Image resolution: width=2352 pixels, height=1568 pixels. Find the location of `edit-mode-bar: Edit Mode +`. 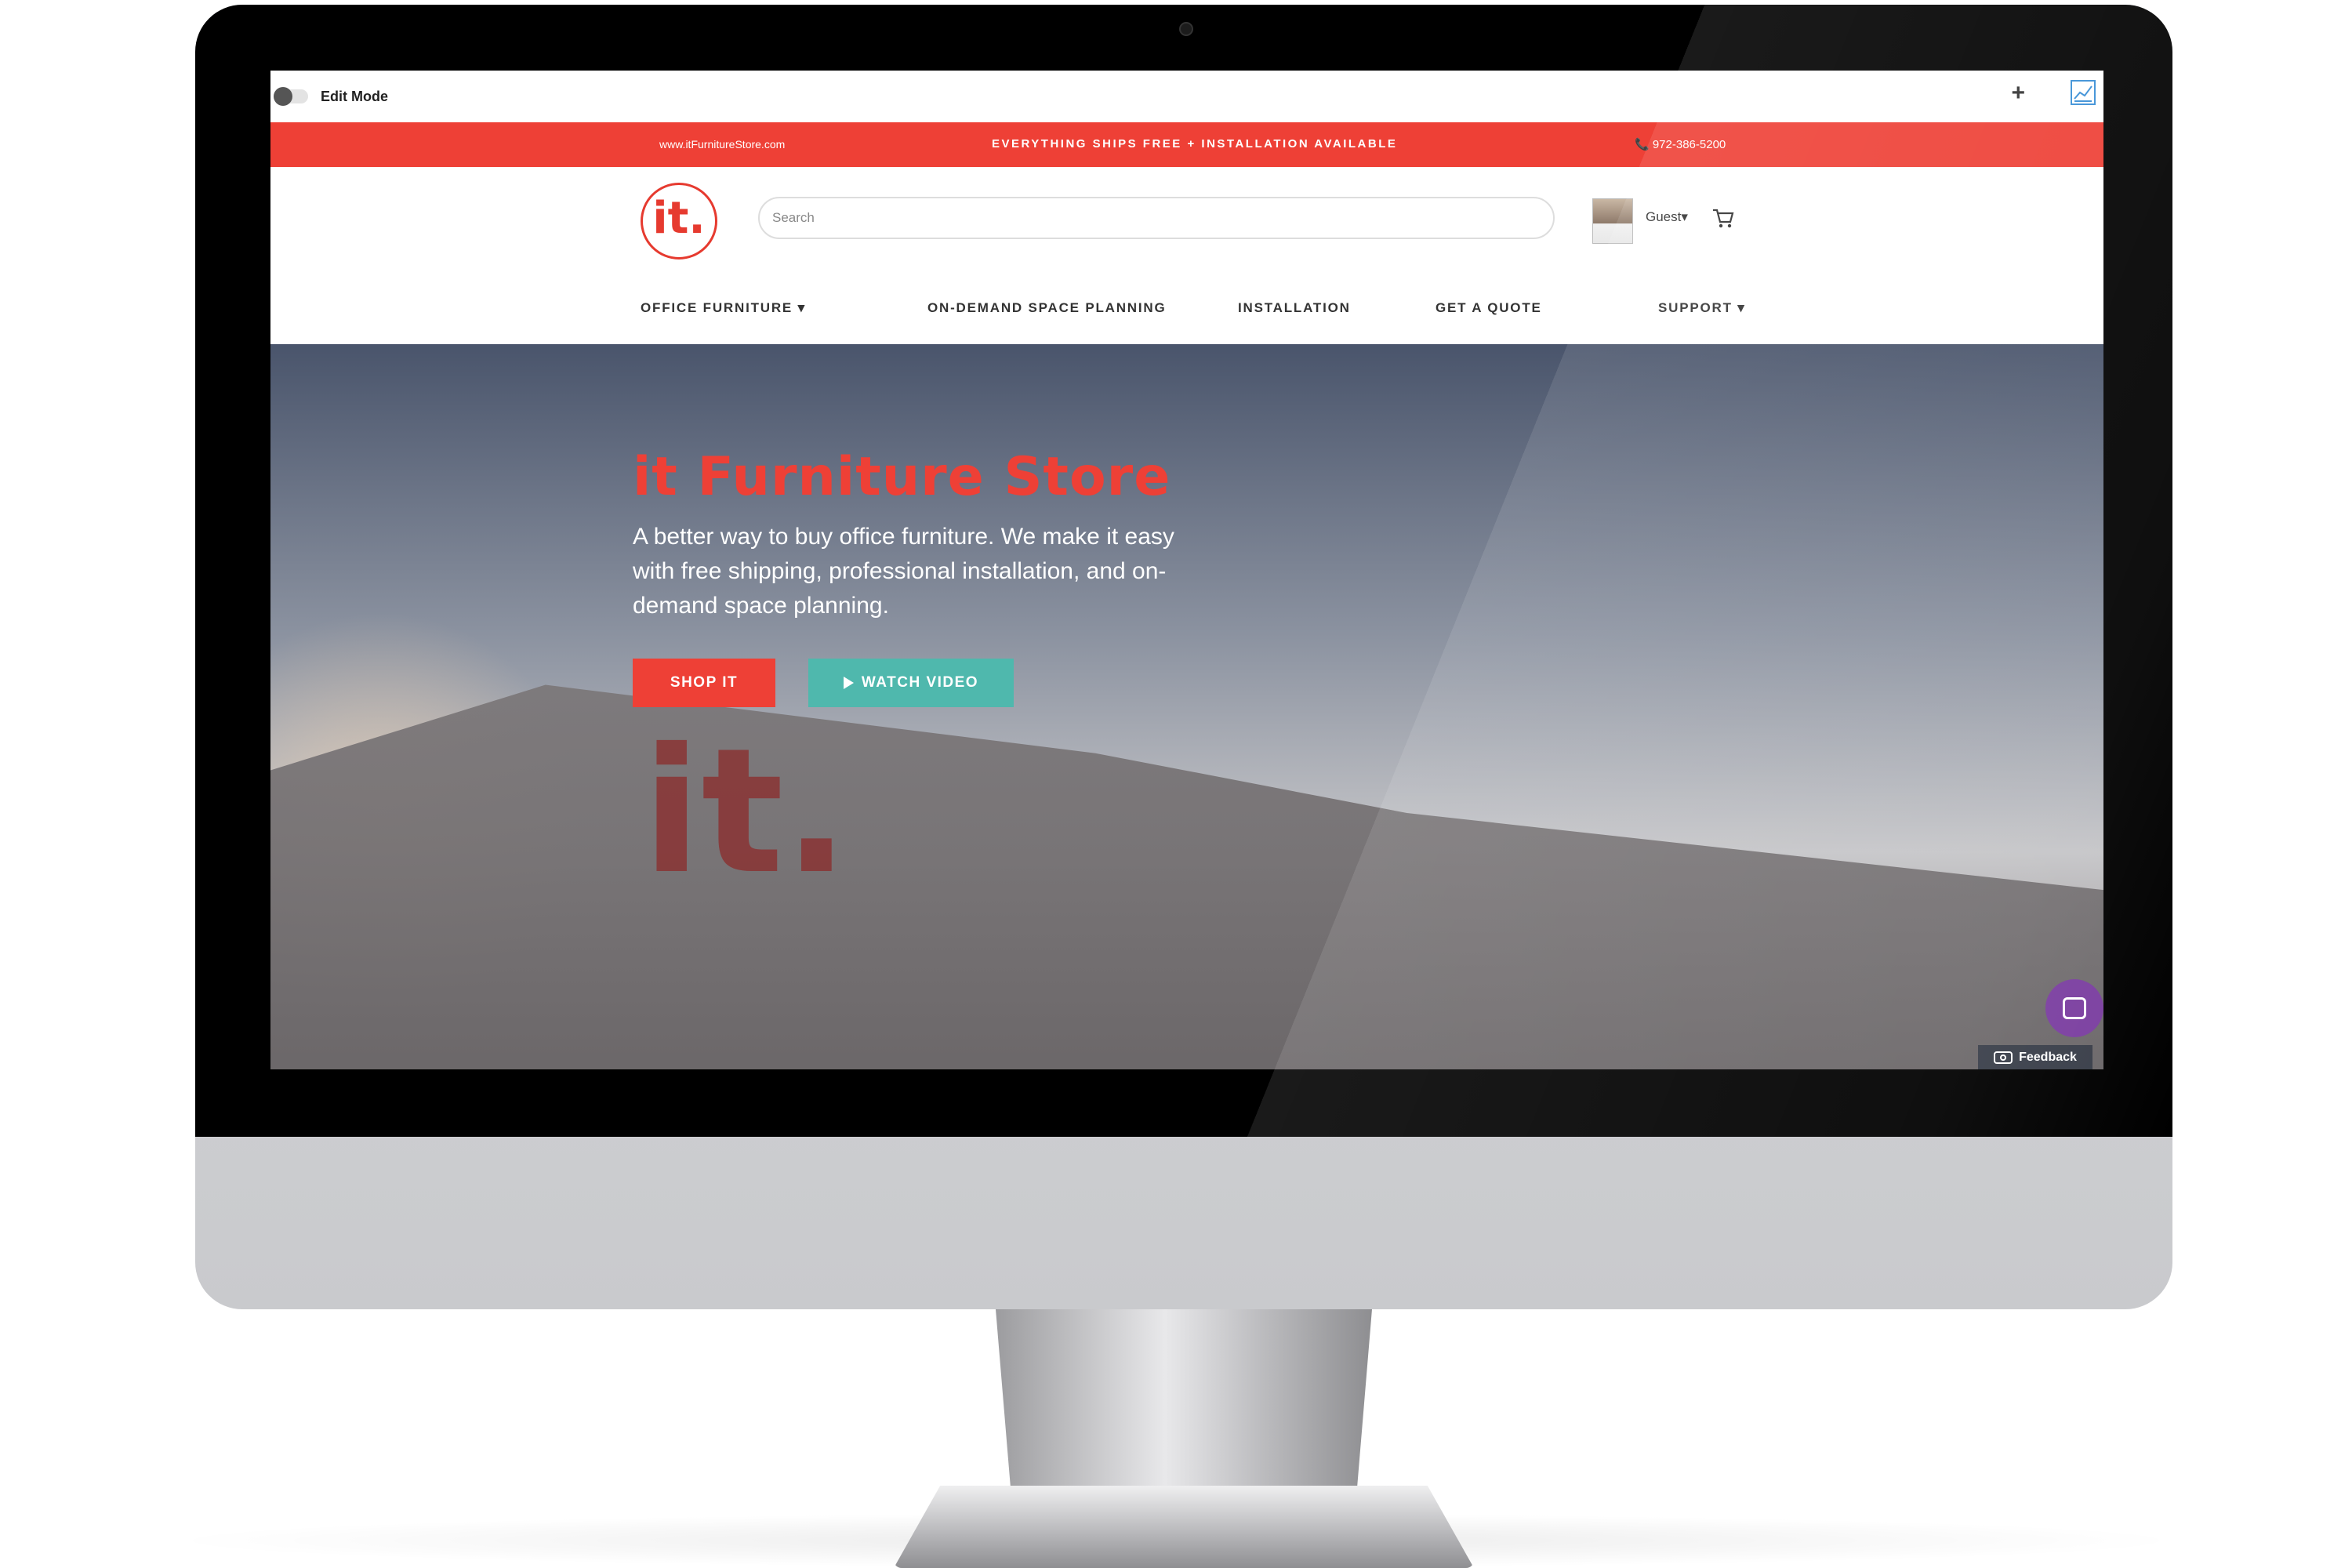

edit-mode-bar: Edit Mode + is located at coordinates (1186, 97).